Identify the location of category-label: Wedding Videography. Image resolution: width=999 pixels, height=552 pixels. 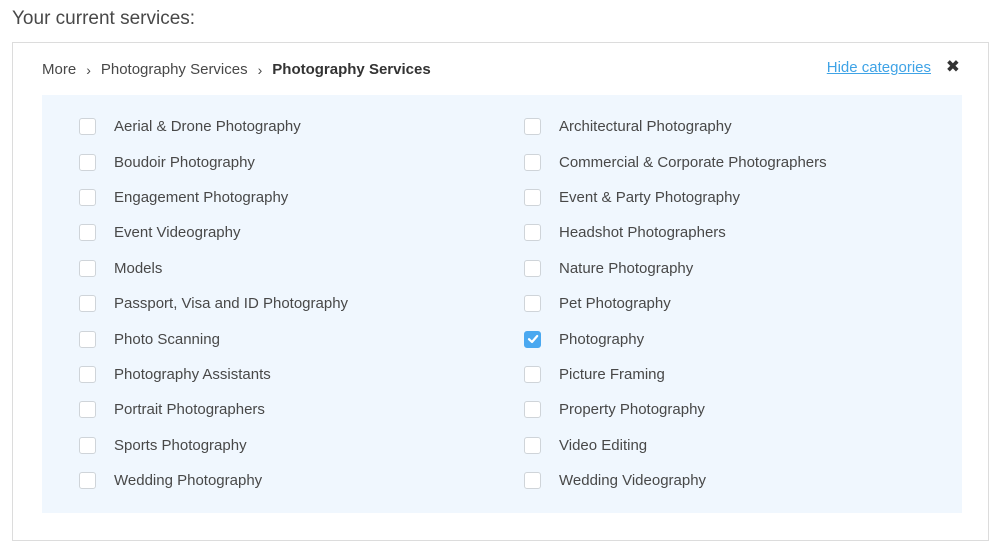
(633, 481).